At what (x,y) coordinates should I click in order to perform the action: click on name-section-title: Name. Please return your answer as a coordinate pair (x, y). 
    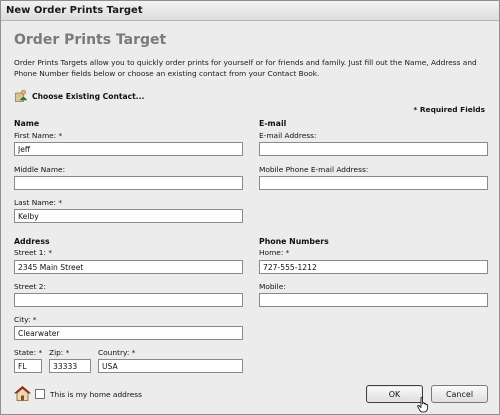
    Looking at the image, I should click on (27, 123).